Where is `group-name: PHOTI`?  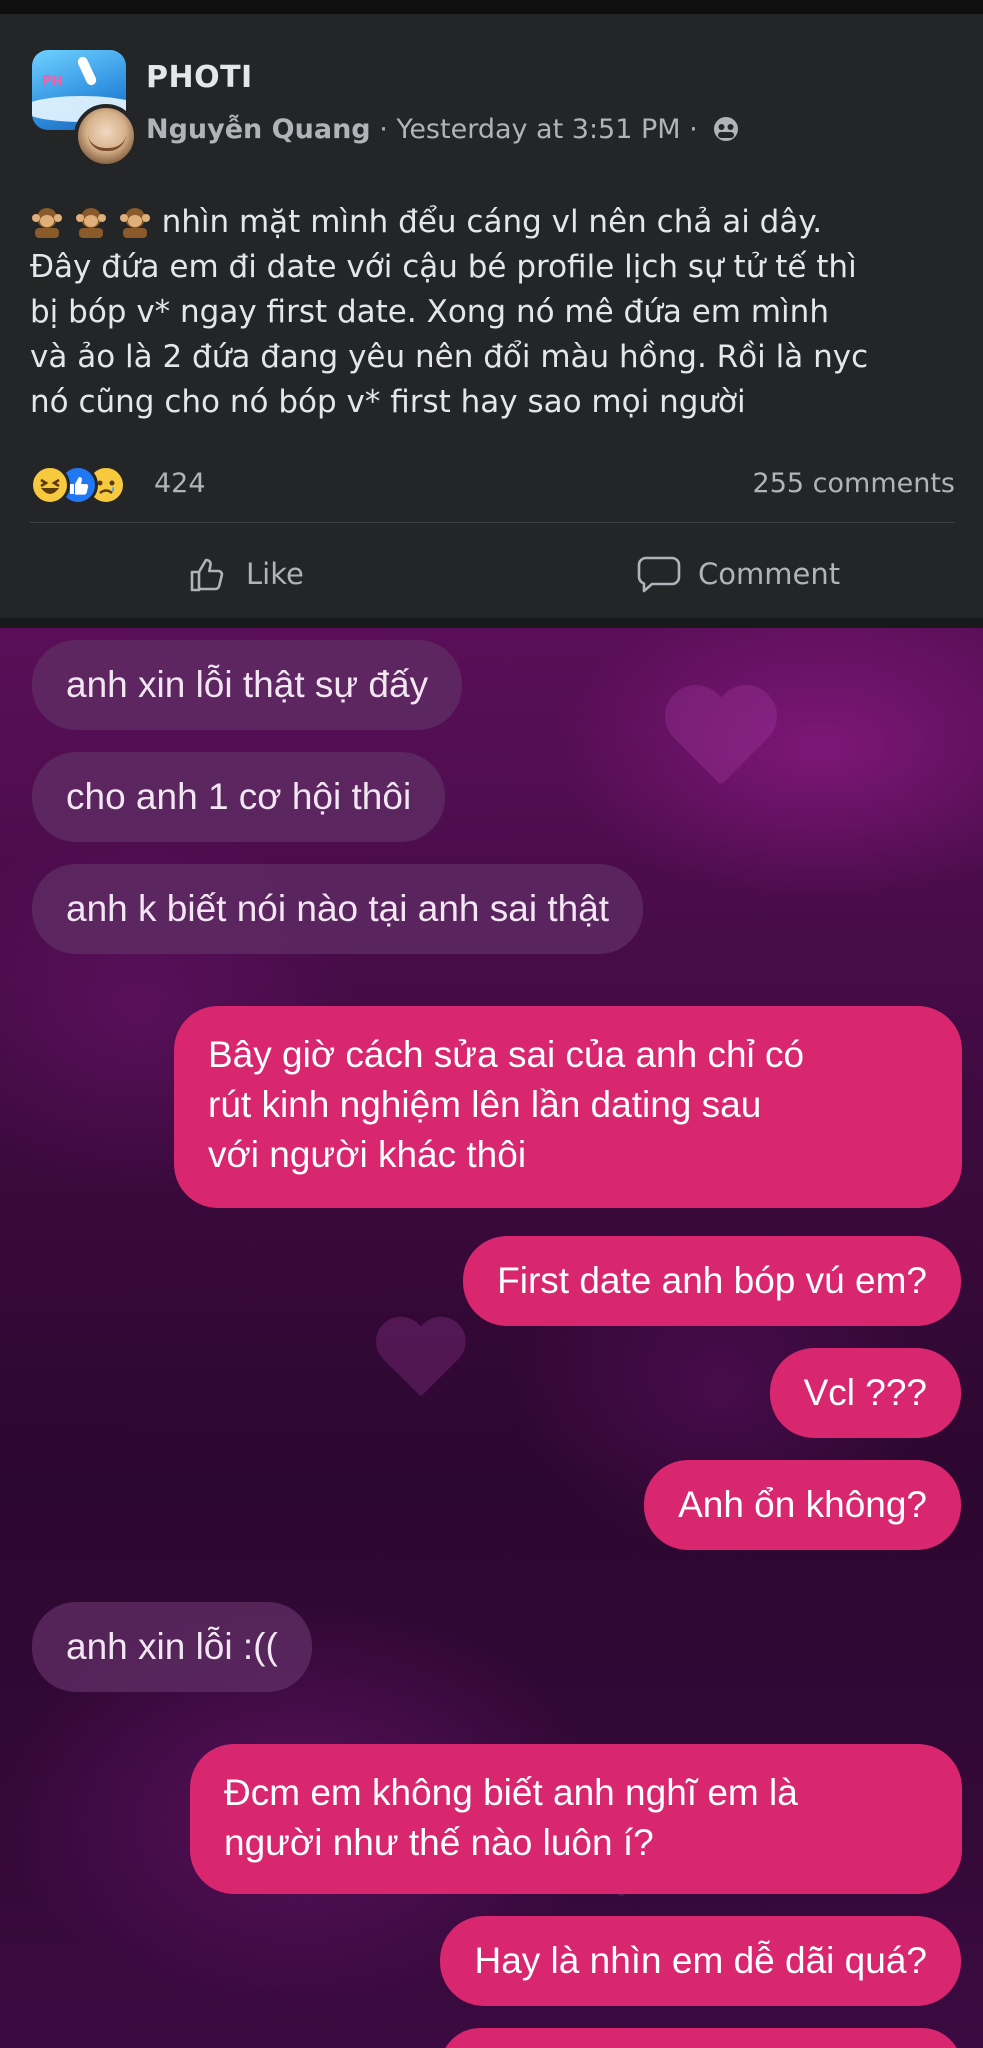
group-name: PHOTI is located at coordinates (199, 77).